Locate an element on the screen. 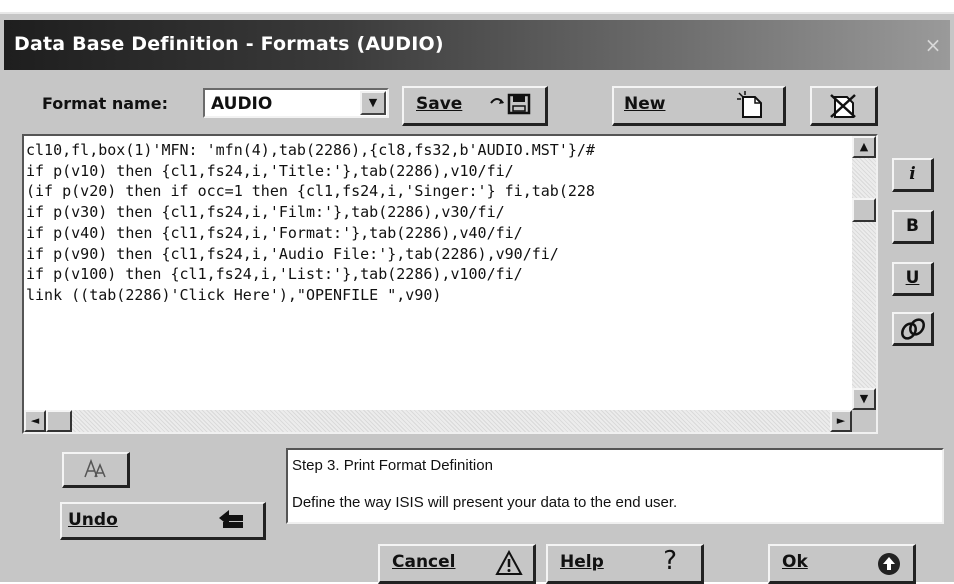 The height and width of the screenshot is (584, 954). format-name-value: AUDIO is located at coordinates (242, 104).